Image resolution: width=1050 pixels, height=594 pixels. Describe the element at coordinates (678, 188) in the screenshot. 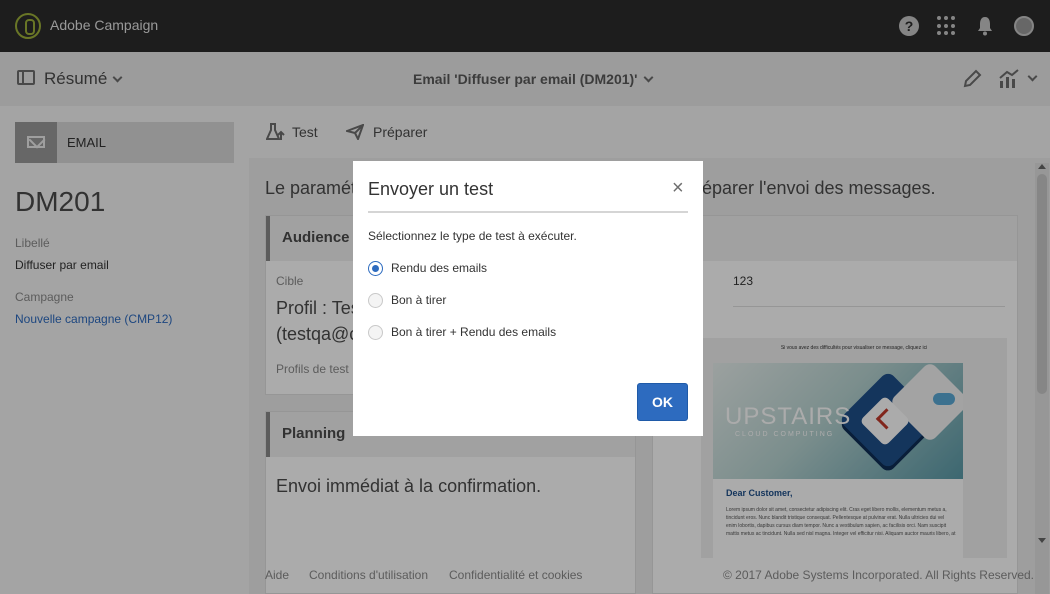

I see `close-icon: ×` at that location.